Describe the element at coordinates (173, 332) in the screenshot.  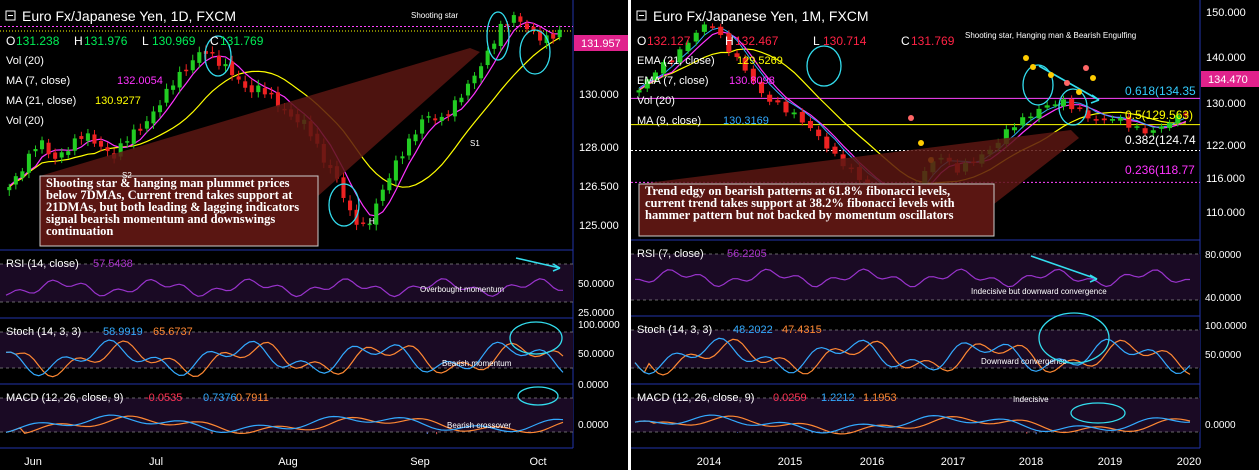
I see `stoch-d-value: 65.6737` at that location.